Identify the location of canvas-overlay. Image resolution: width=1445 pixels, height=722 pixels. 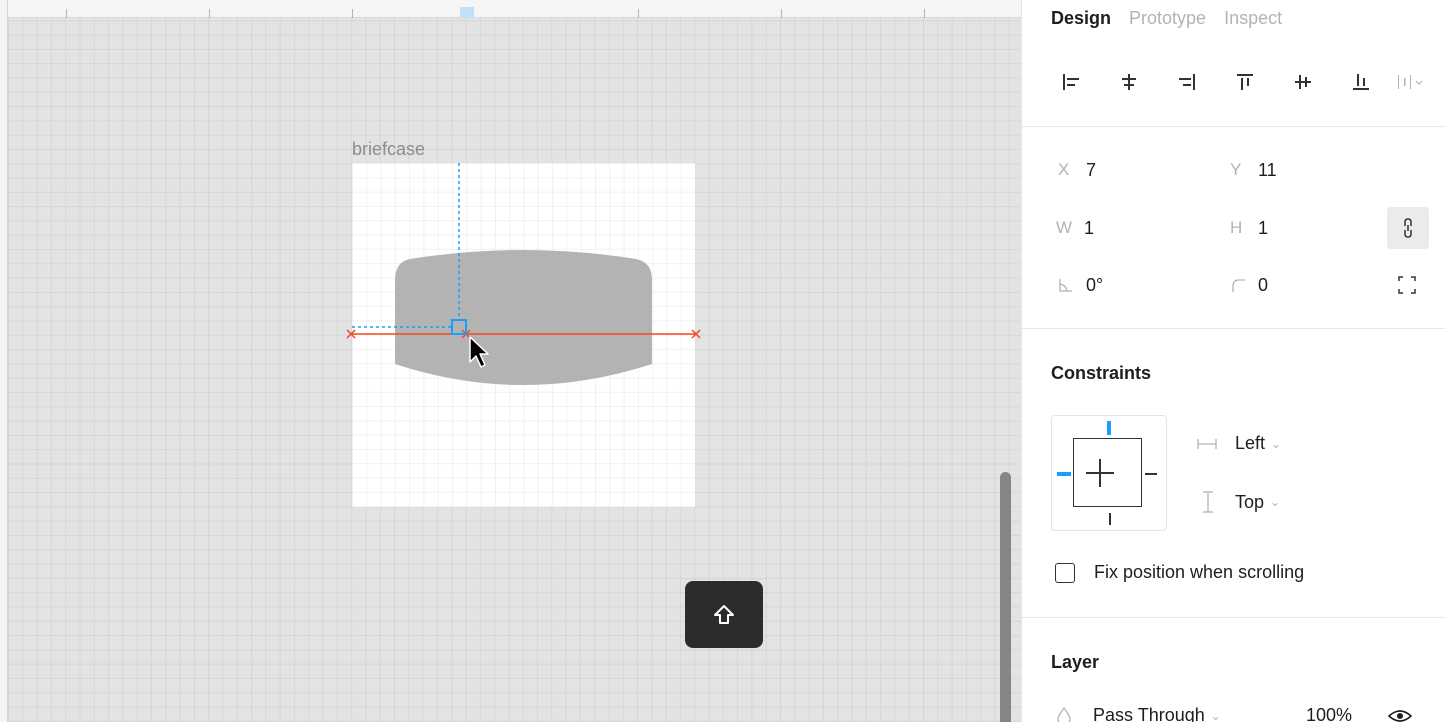
(523, 274).